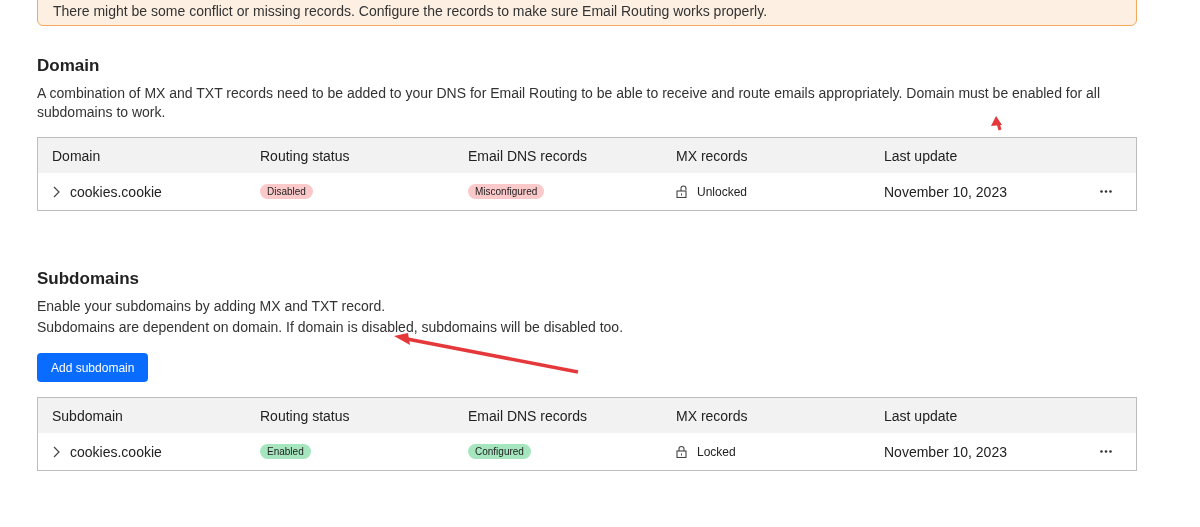 The height and width of the screenshot is (527, 1200). I want to click on status-badge: Disabled, so click(286, 191).